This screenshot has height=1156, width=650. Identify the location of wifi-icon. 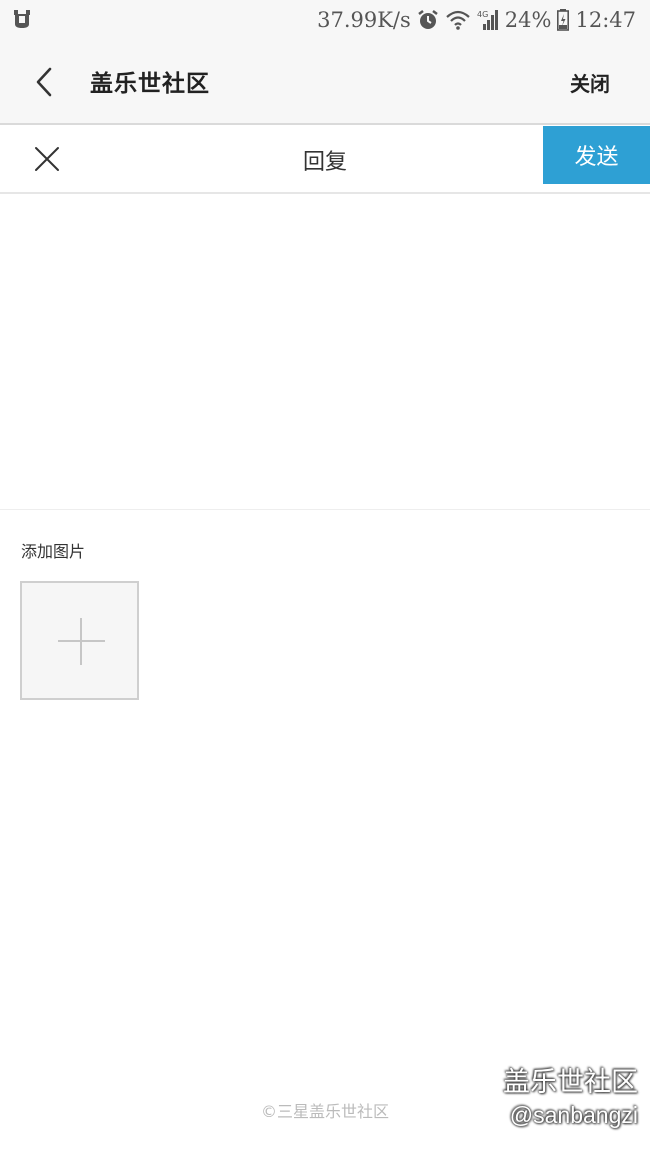
(458, 20).